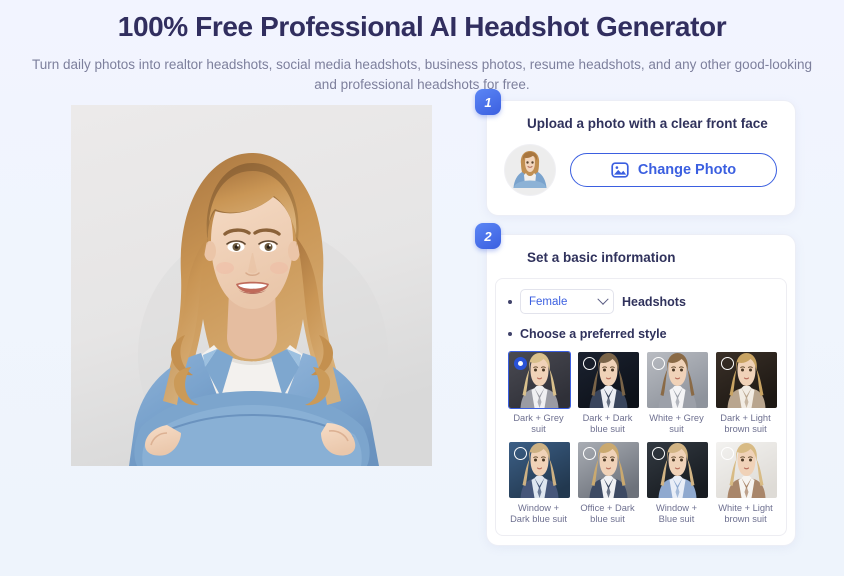 The image size is (844, 576). I want to click on style-option-label: Dark + Light brown suit, so click(745, 423).